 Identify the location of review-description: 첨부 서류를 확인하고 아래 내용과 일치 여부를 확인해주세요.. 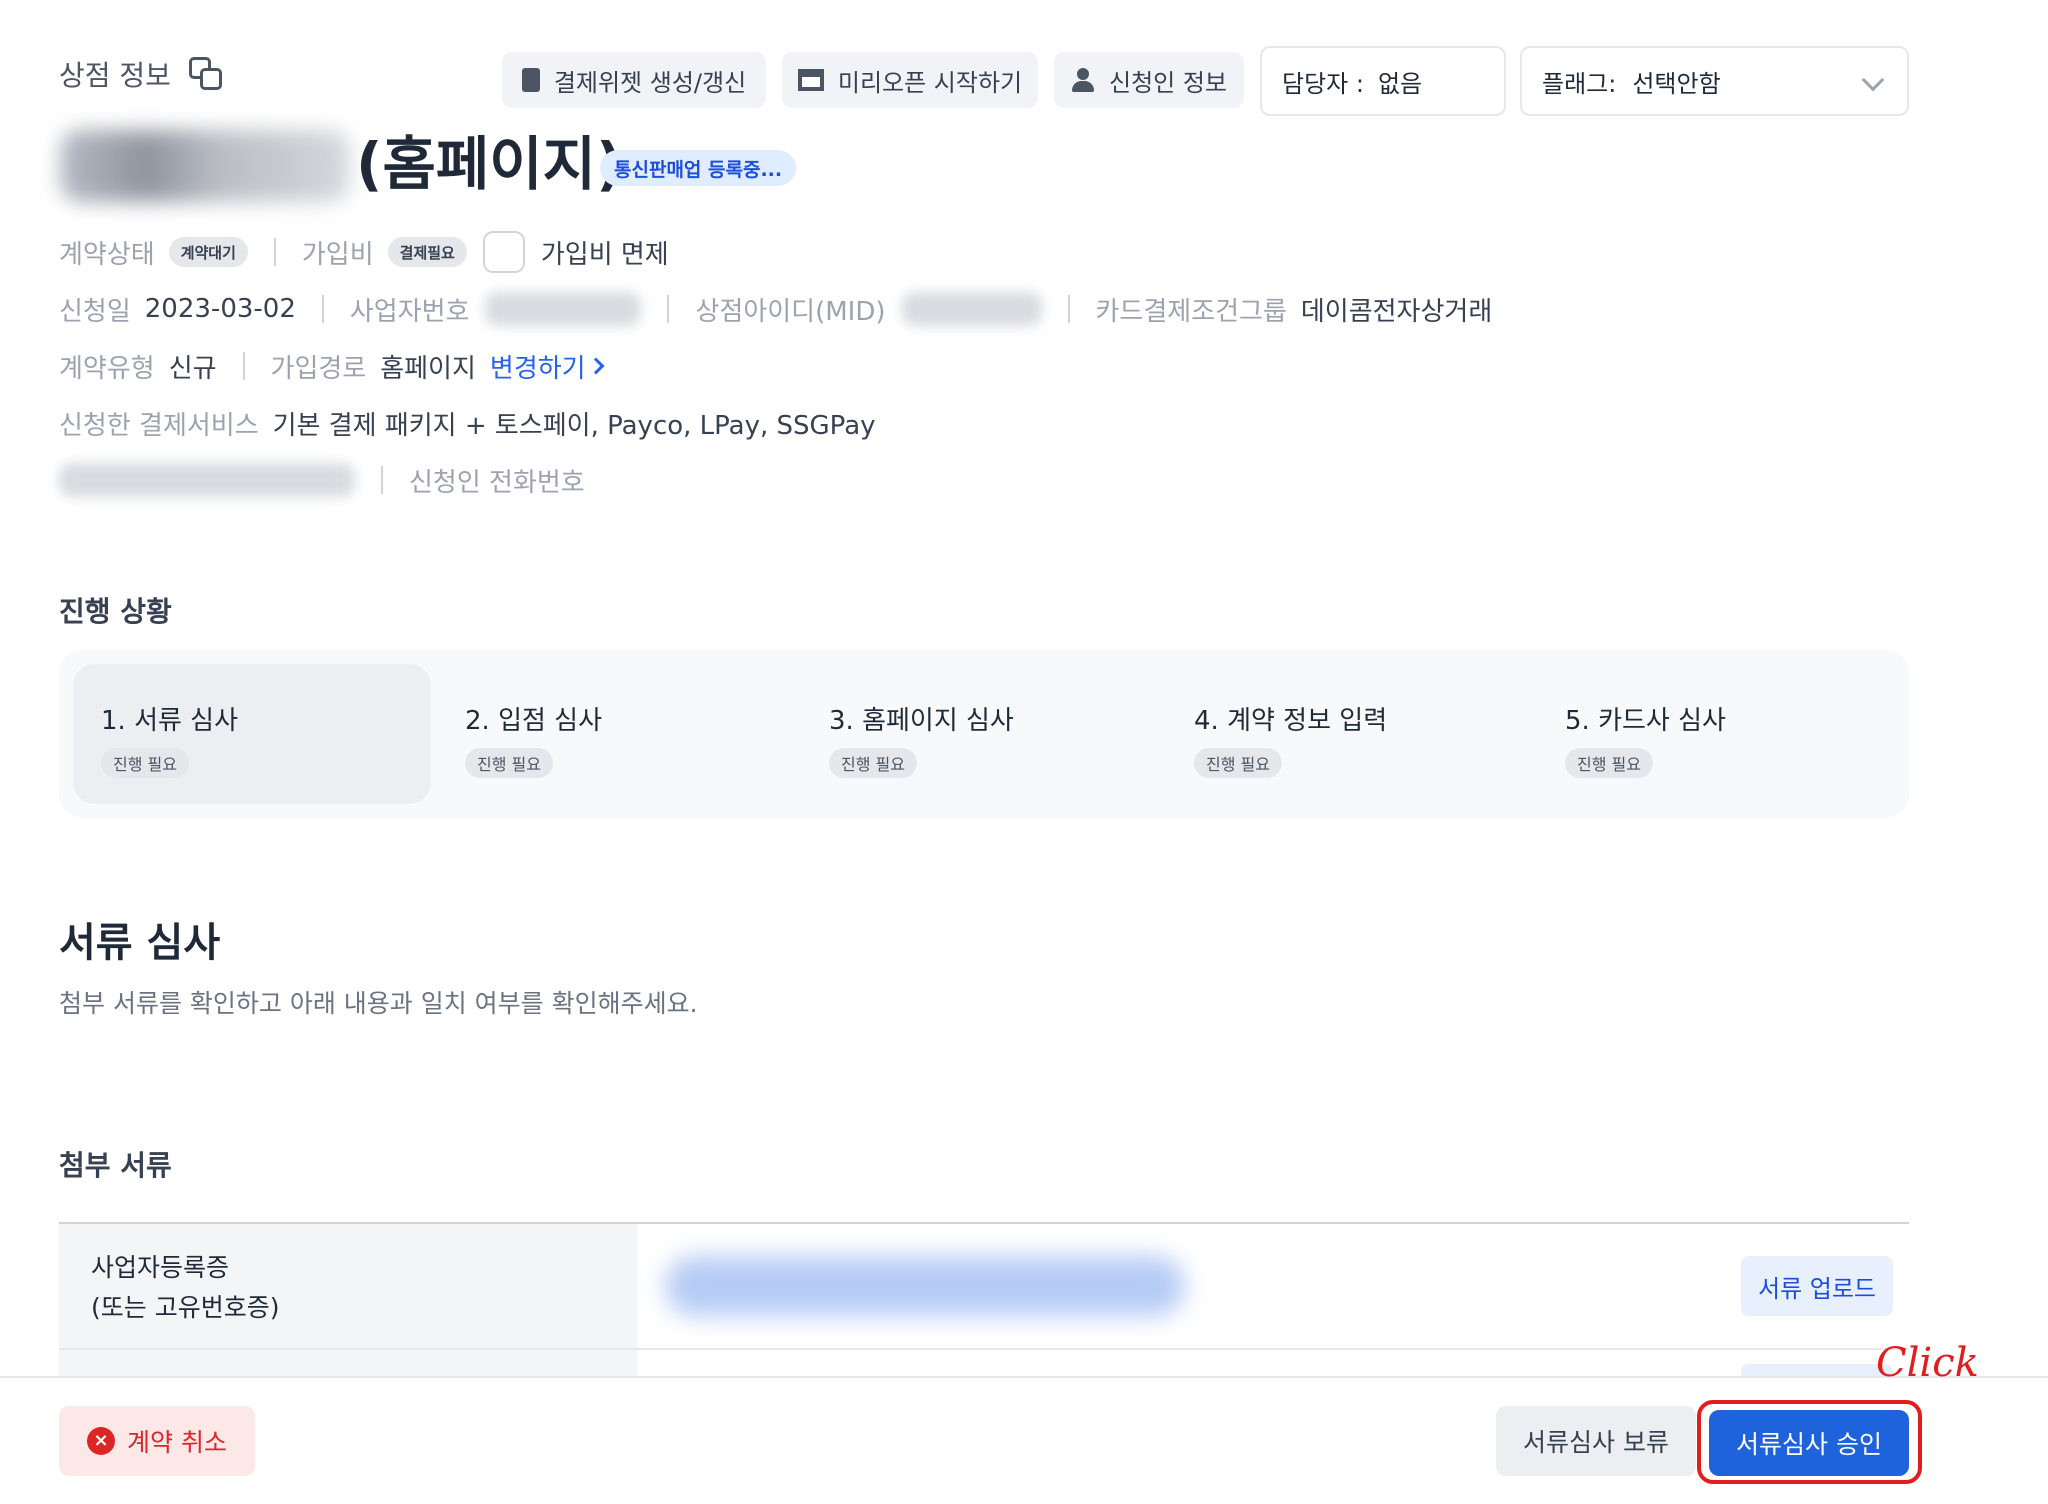
(378, 1003).